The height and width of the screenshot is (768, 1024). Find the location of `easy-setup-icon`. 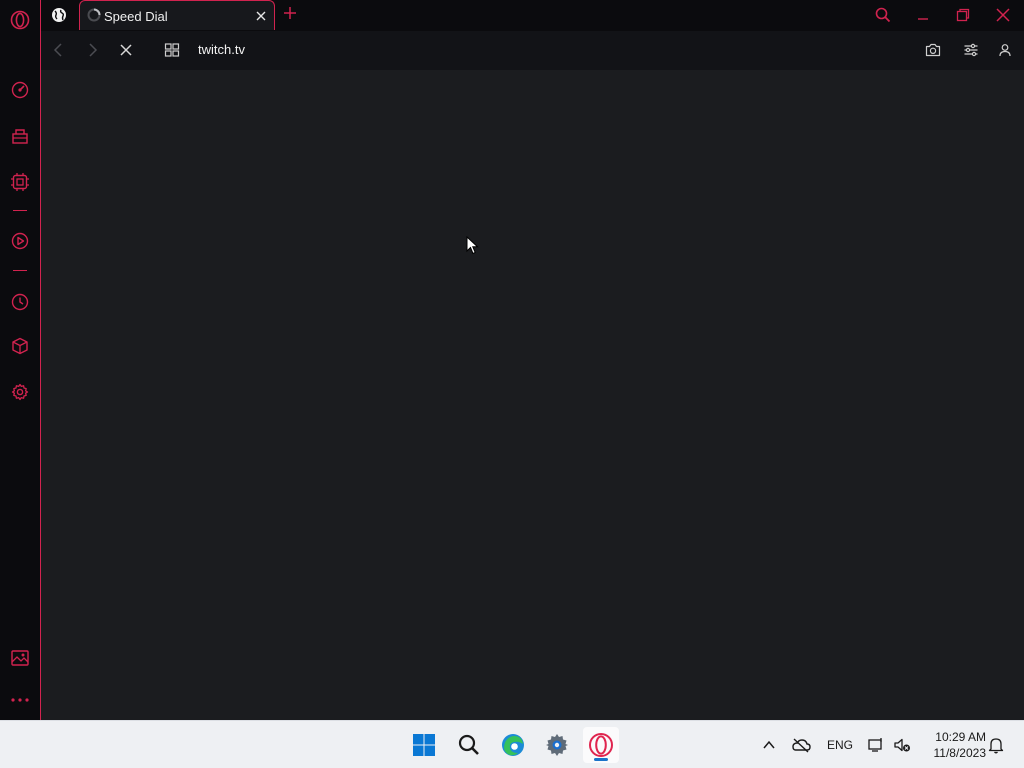

easy-setup-icon is located at coordinates (971, 50).